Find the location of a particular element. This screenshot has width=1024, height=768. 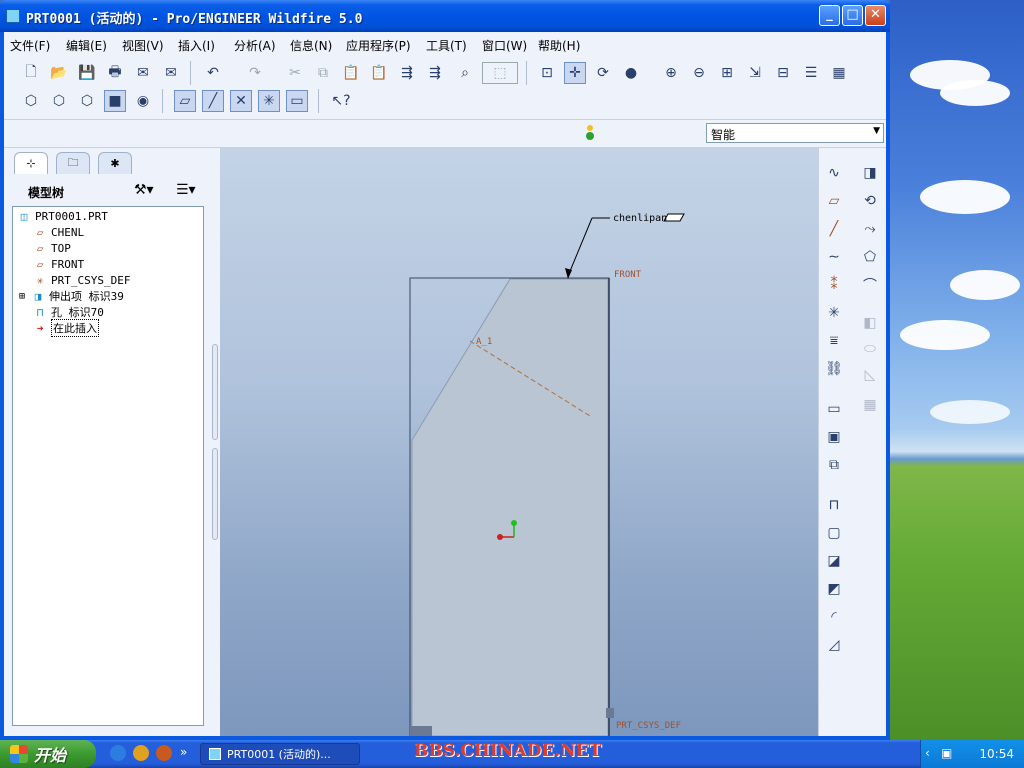

panel-splitter-handle is located at coordinates (215, 494).